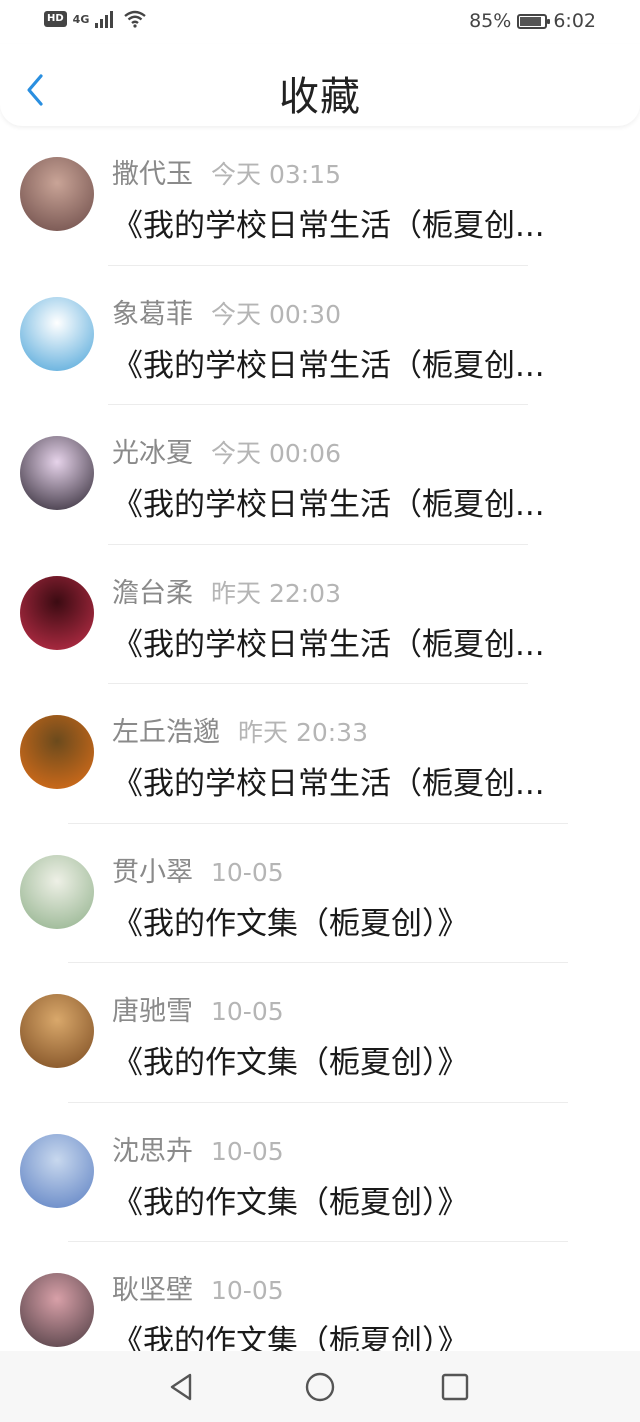  I want to click on item-meta: 耿坚壁 10-05, so click(198, 1287).